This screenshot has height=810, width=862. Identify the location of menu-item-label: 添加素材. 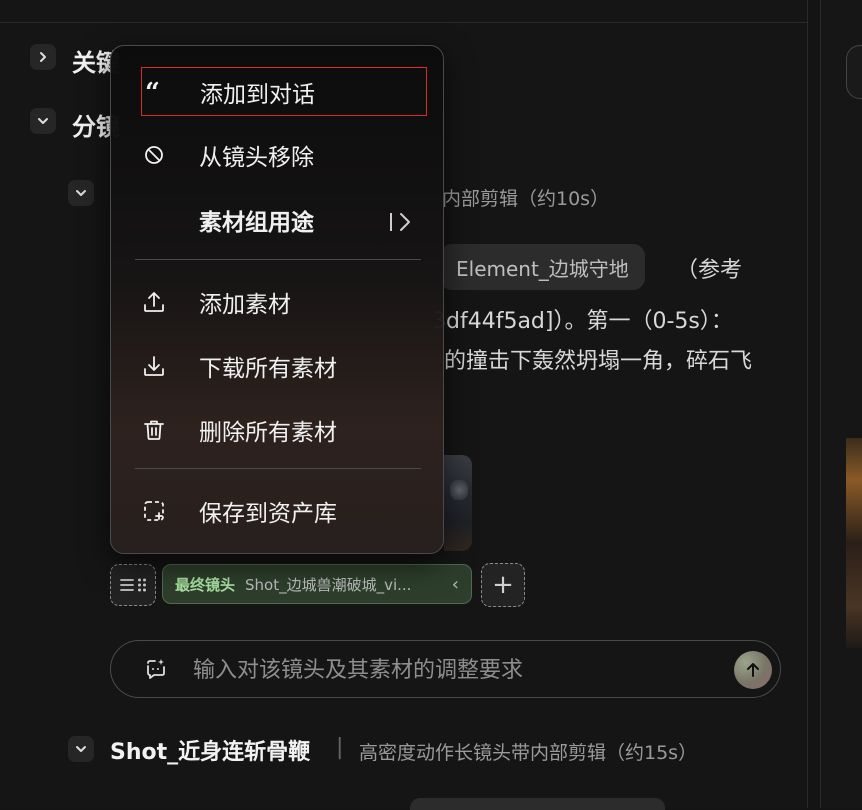
(245, 305).